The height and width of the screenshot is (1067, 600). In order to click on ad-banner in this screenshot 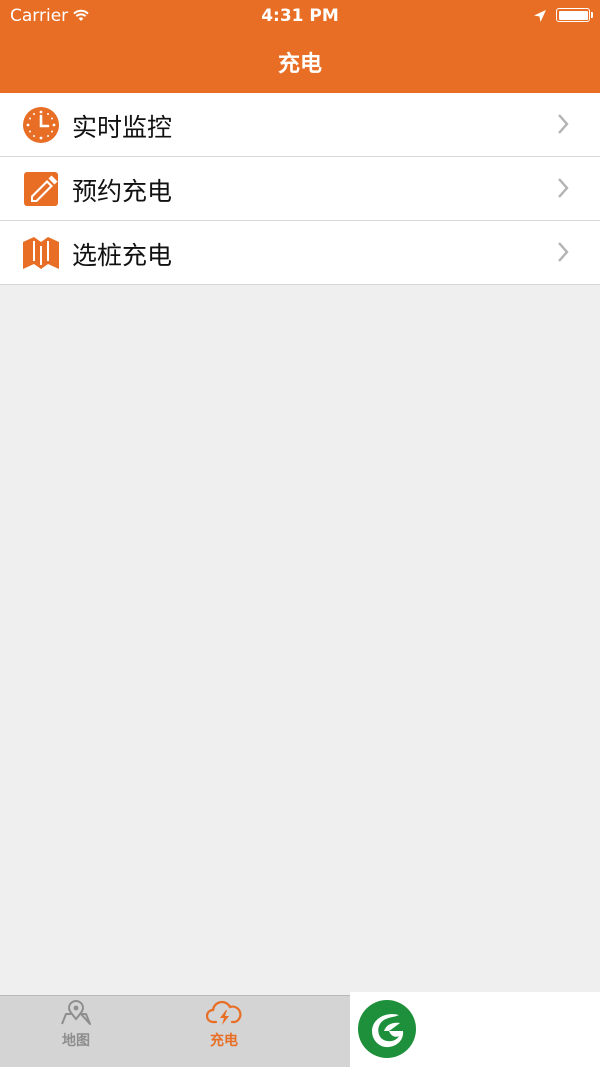, I will do `click(475, 1029)`.